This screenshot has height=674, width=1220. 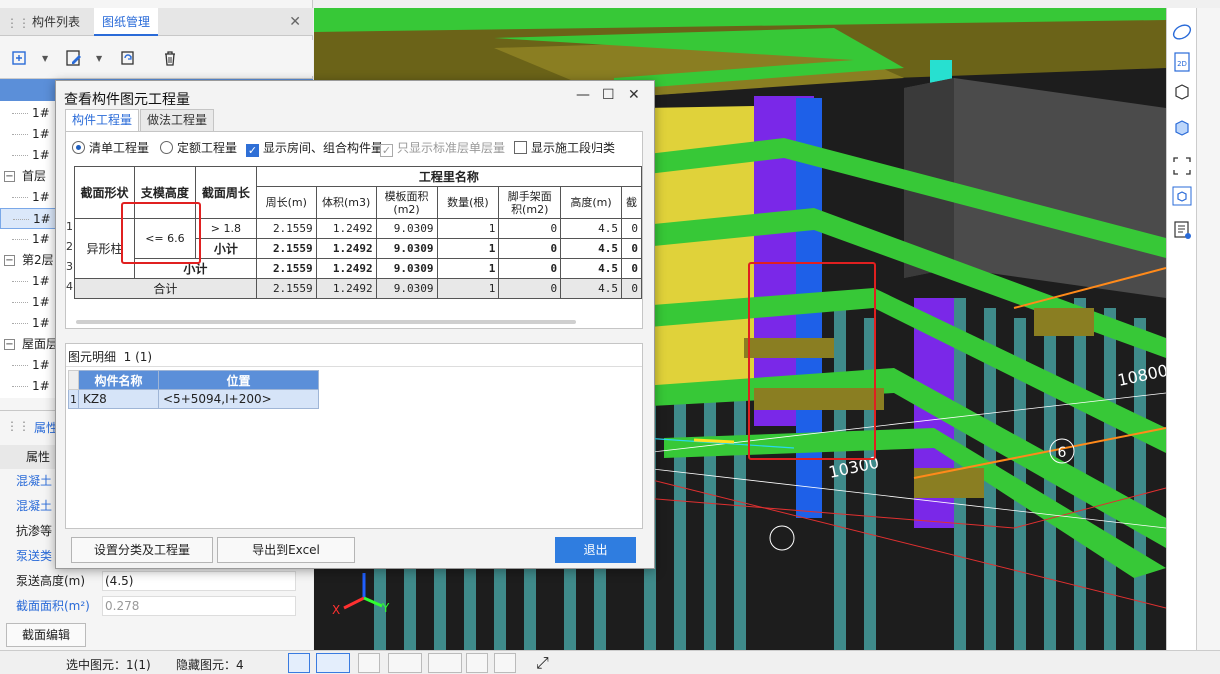 What do you see at coordinates (445, 663) in the screenshot?
I see `snap-icon` at bounding box center [445, 663].